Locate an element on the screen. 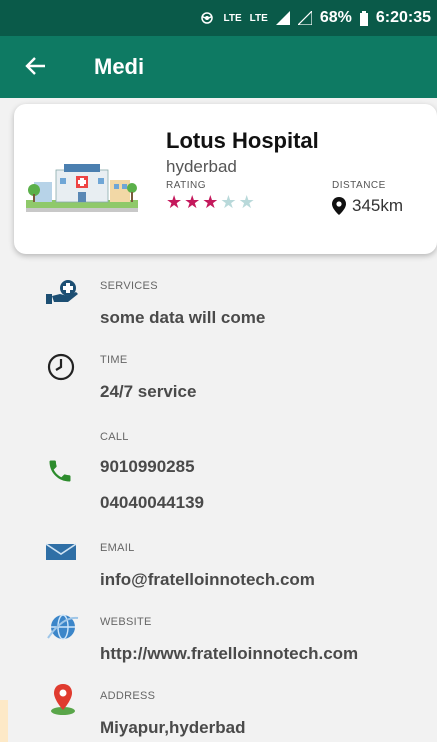  map-pin-icon is located at coordinates (64, 698).